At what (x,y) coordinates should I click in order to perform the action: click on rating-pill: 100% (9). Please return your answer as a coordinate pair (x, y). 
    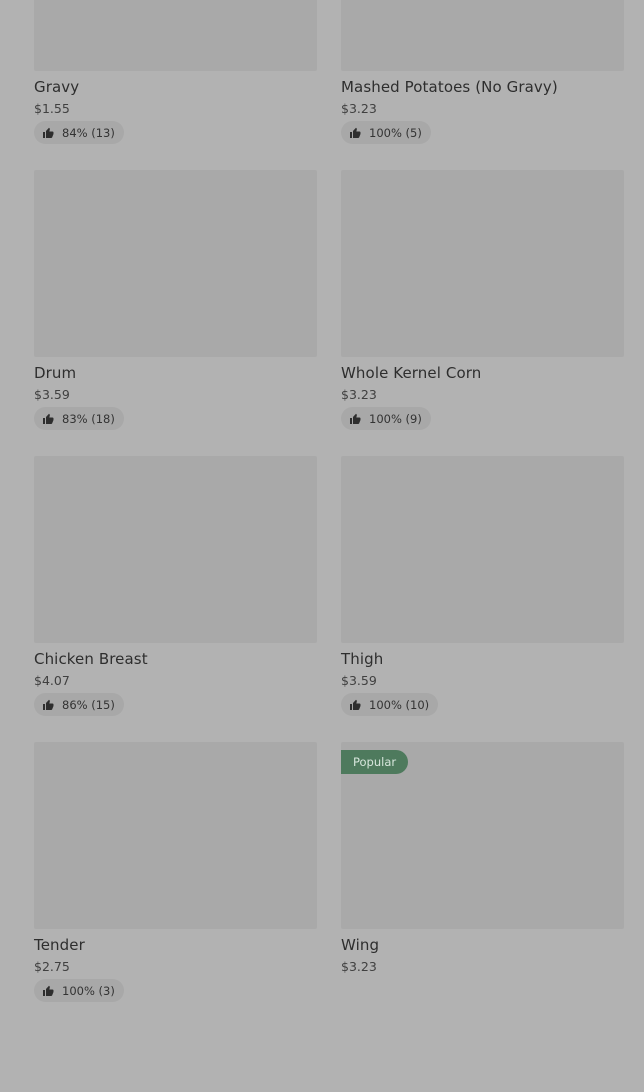
    Looking at the image, I should click on (386, 418).